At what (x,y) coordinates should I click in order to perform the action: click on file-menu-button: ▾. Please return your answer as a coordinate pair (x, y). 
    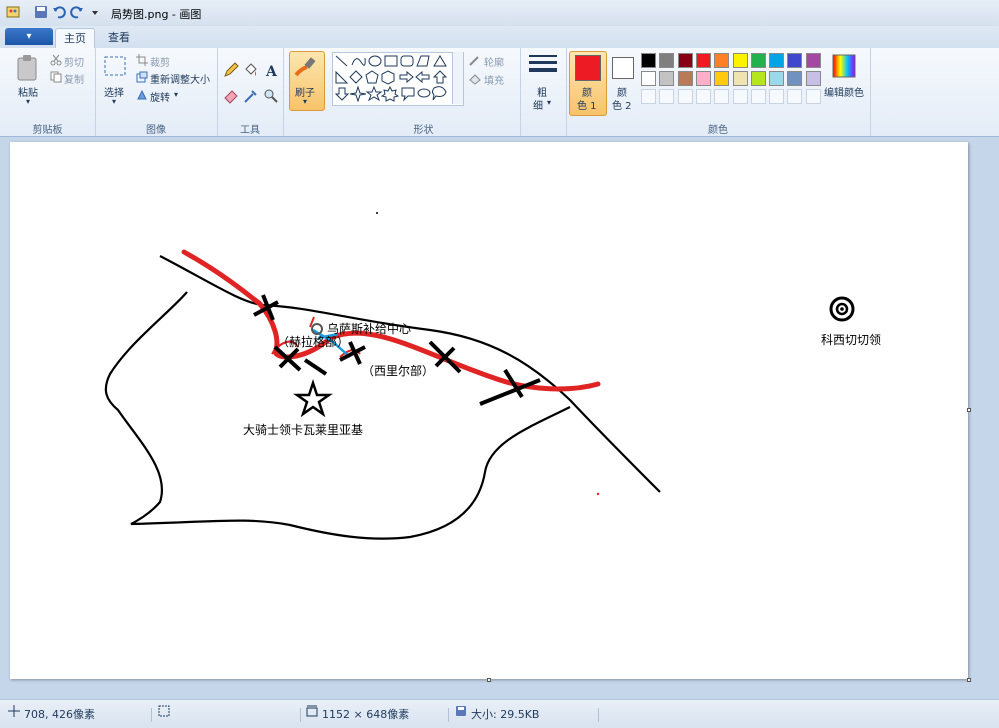
    Looking at the image, I should click on (29, 36).